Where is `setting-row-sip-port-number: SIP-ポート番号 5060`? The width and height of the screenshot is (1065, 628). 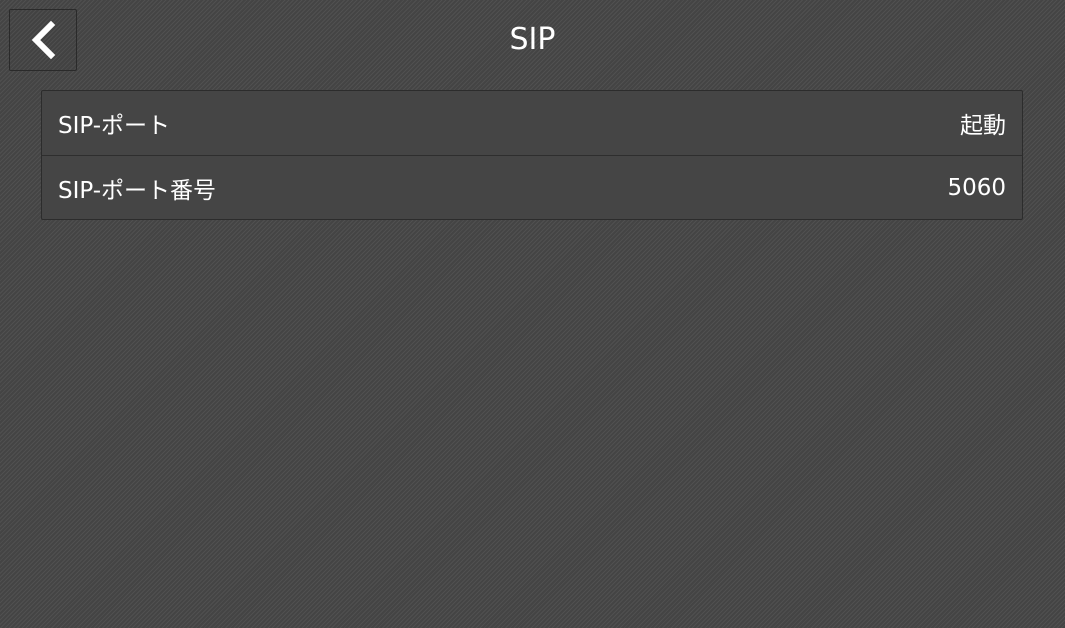
setting-row-sip-port-number: SIP-ポート番号 5060 is located at coordinates (532, 187).